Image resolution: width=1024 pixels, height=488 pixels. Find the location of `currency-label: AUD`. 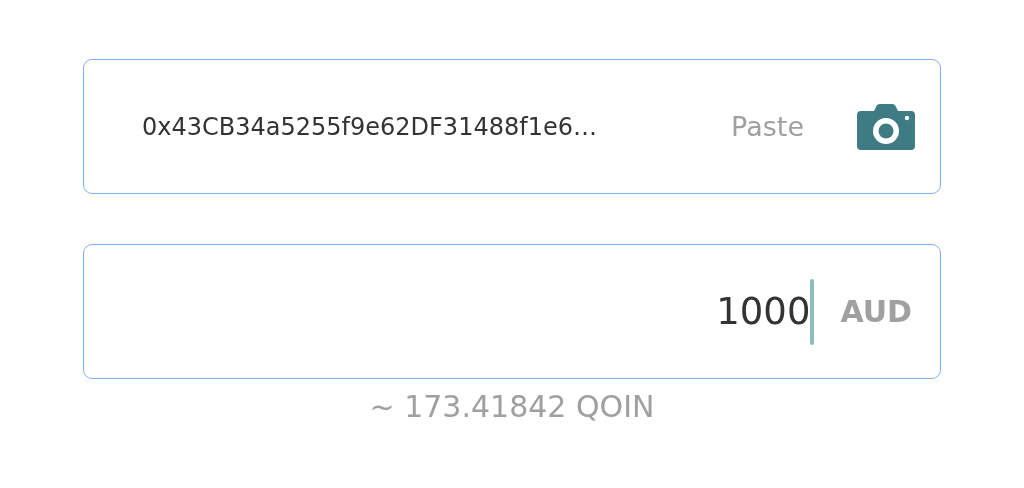

currency-label: AUD is located at coordinates (876, 311).